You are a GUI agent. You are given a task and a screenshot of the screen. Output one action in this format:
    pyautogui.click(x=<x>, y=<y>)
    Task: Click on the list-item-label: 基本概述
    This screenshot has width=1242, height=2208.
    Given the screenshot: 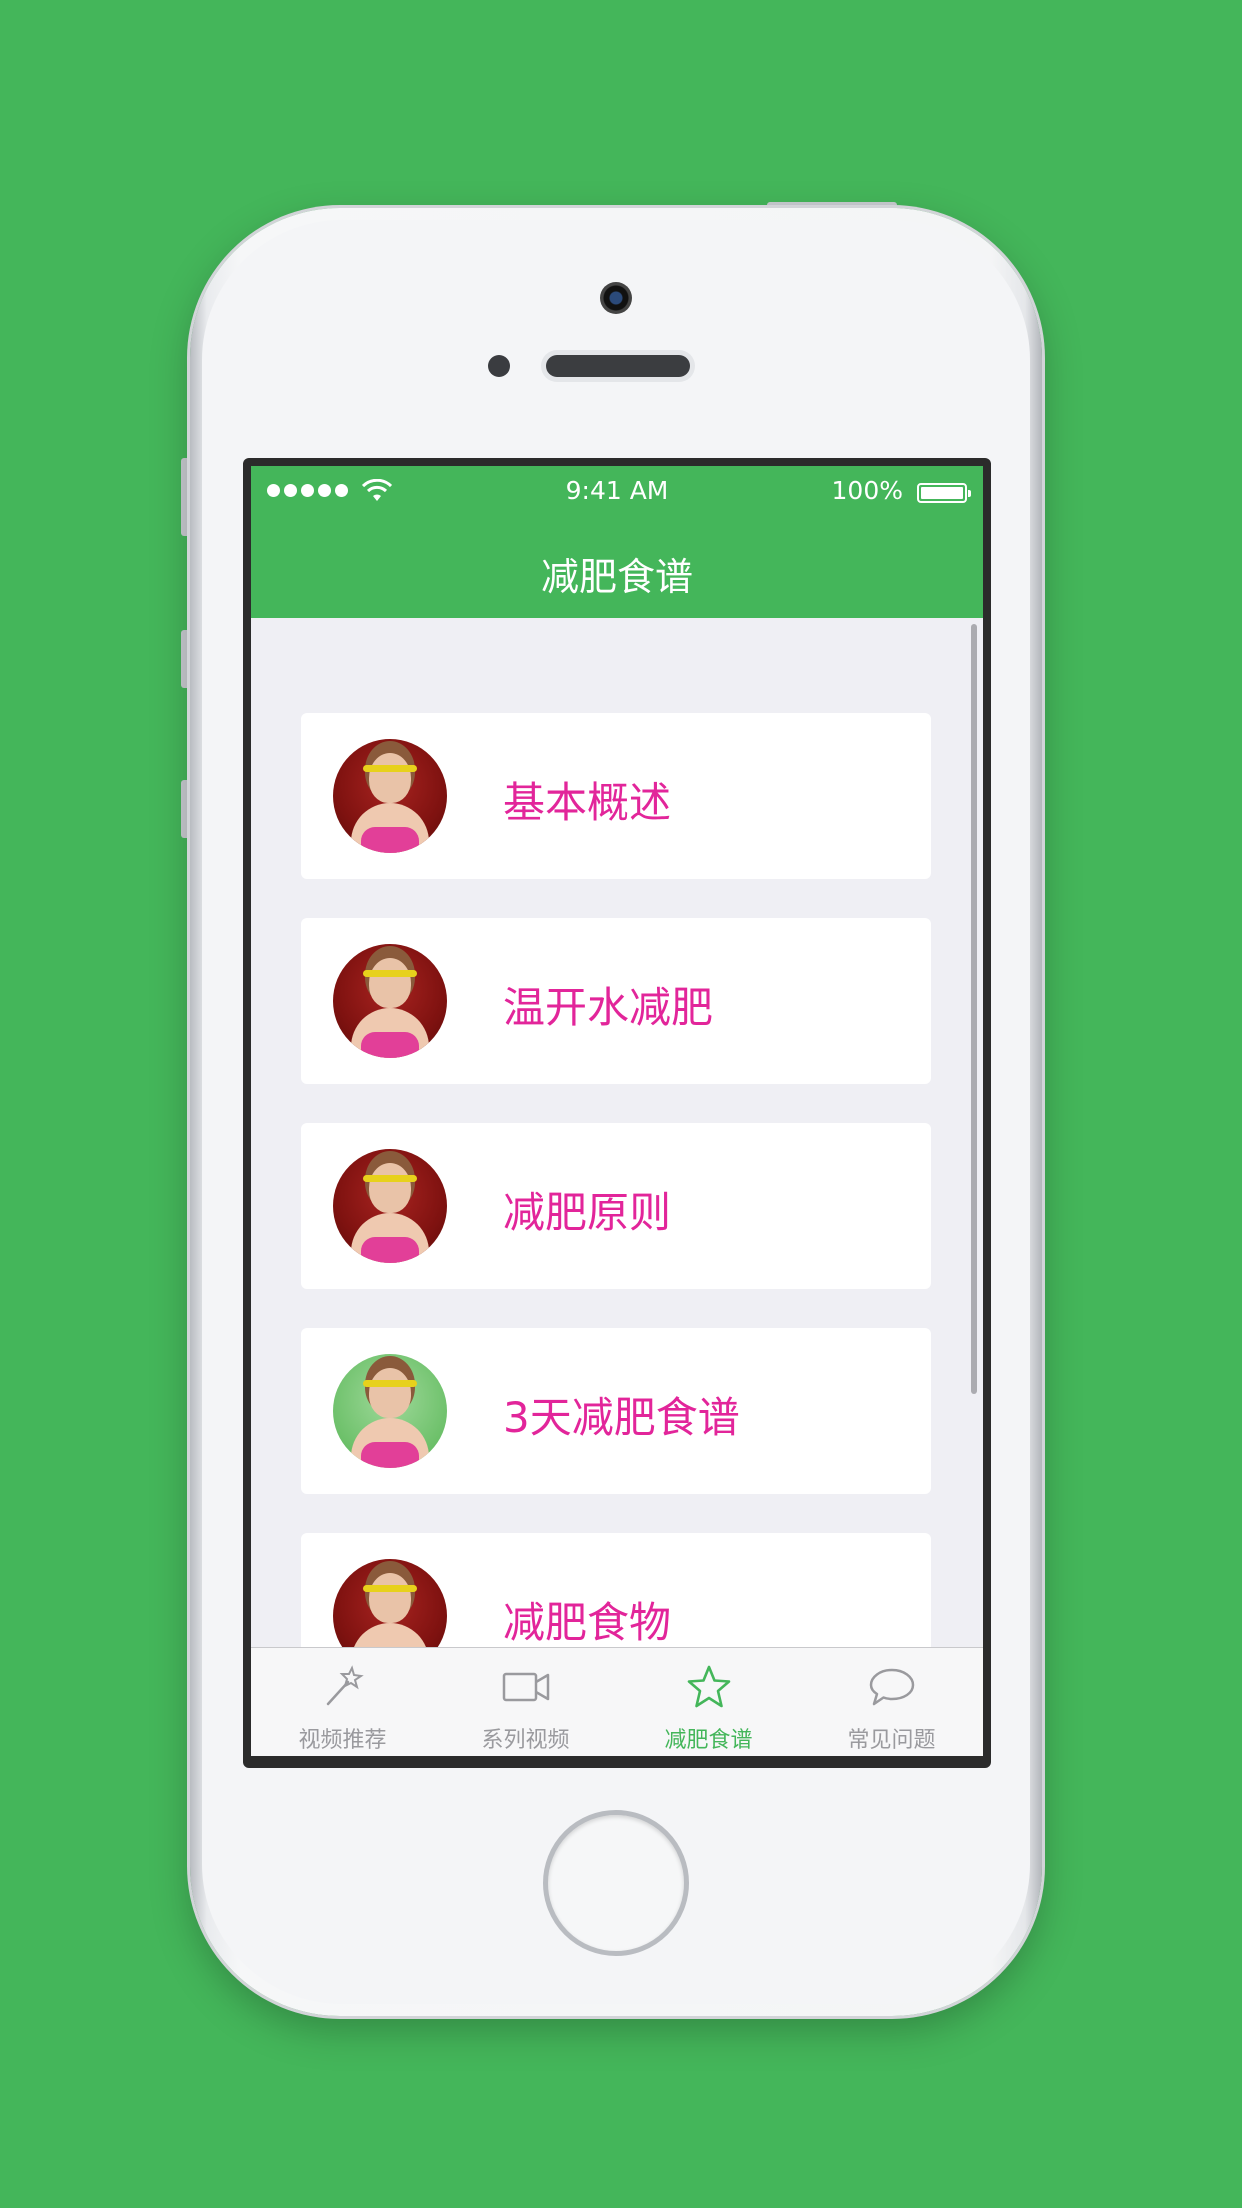 What is the action you would take?
    pyautogui.click(x=587, y=802)
    